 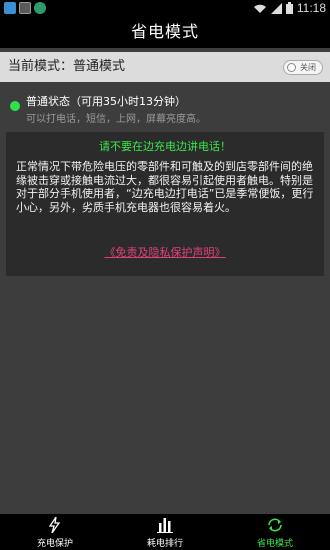 I want to click on page-title: 省电模式, so click(x=164, y=31).